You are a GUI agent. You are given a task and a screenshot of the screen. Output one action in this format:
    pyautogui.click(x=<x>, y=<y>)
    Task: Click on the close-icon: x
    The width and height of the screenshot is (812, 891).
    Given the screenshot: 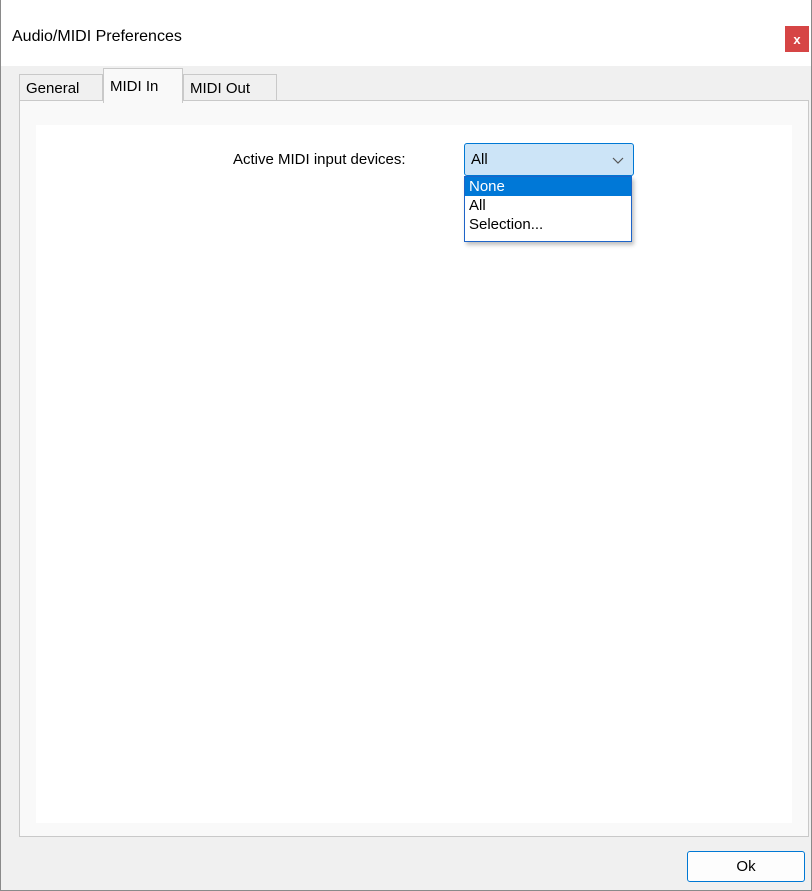 What is the action you would take?
    pyautogui.click(x=797, y=39)
    